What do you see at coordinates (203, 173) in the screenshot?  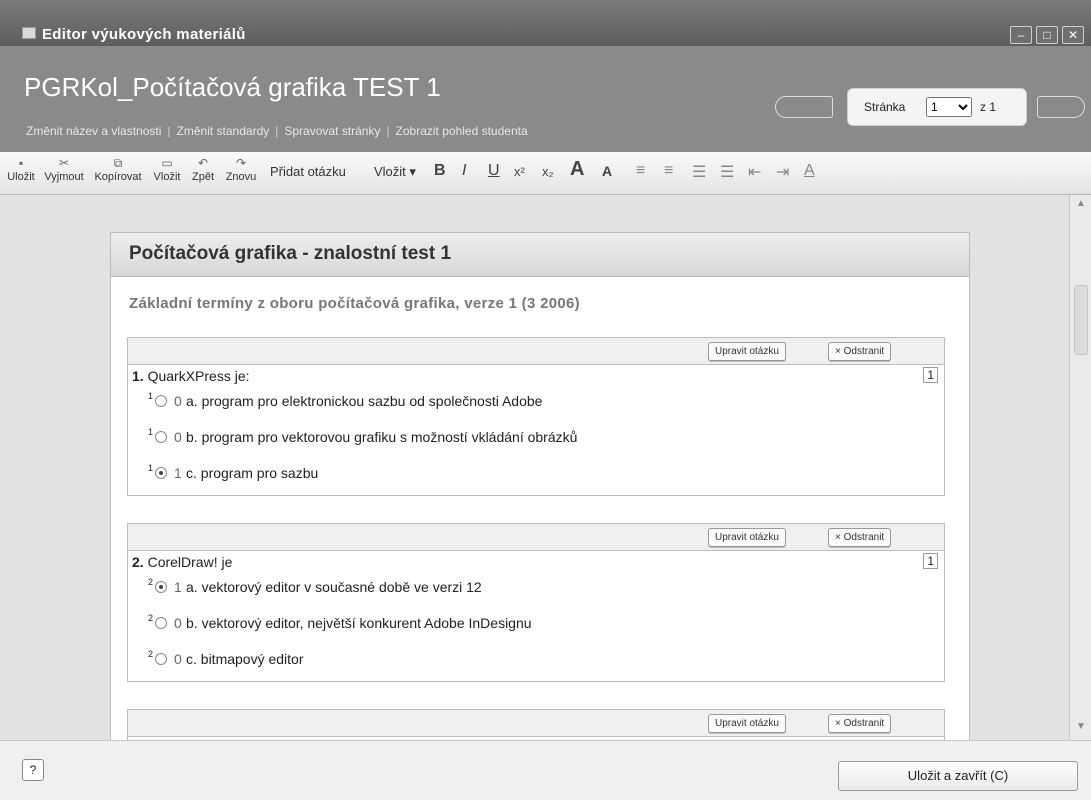 I see `undo-button: ↶ Zpět` at bounding box center [203, 173].